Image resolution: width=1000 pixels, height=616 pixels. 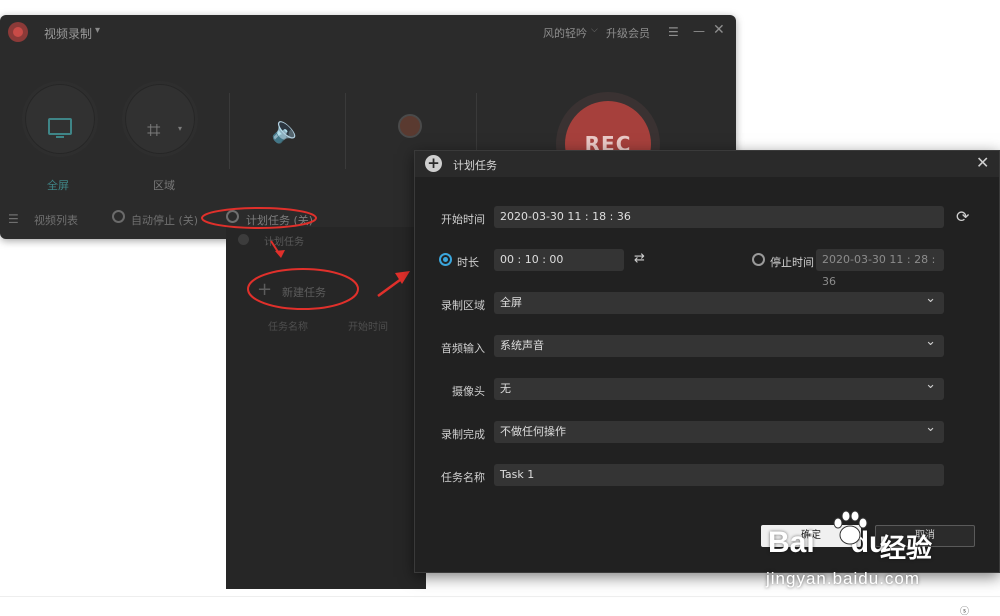 I want to click on column-header: 开始时间, so click(x=368, y=327).